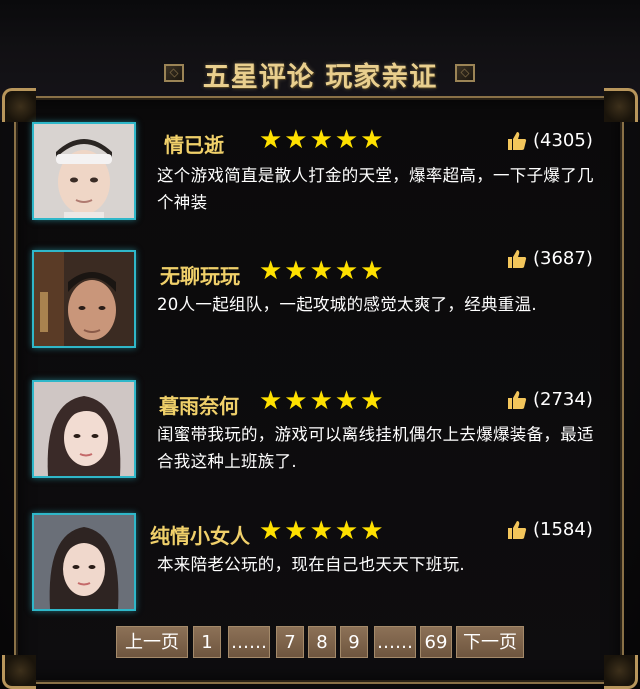 The width and height of the screenshot is (640, 689). I want to click on review-comment: 20人一起组队，一起攻城的感觉太爽了，经典重温., so click(347, 304).